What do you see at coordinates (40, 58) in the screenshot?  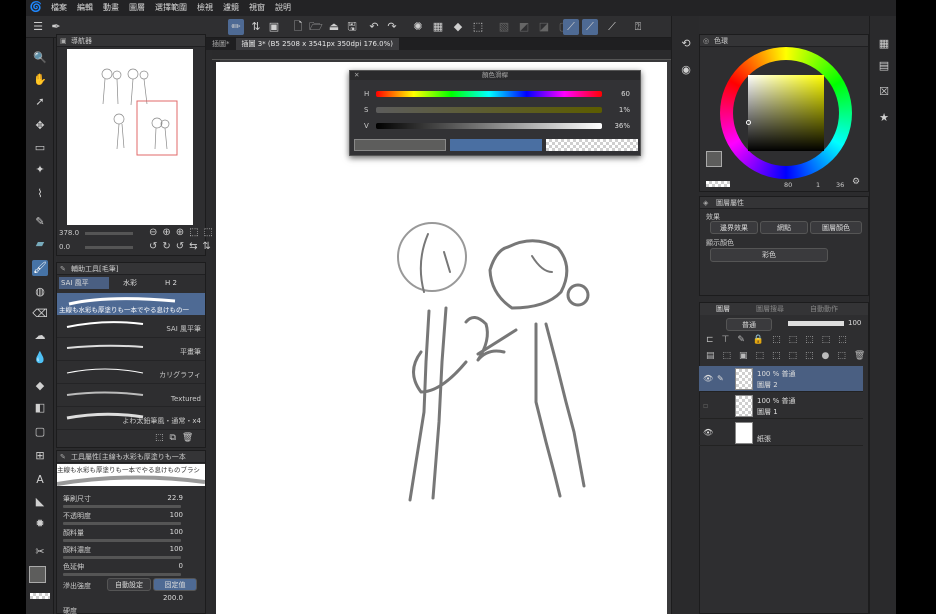 I see `zoom-icon: 🔍` at bounding box center [40, 58].